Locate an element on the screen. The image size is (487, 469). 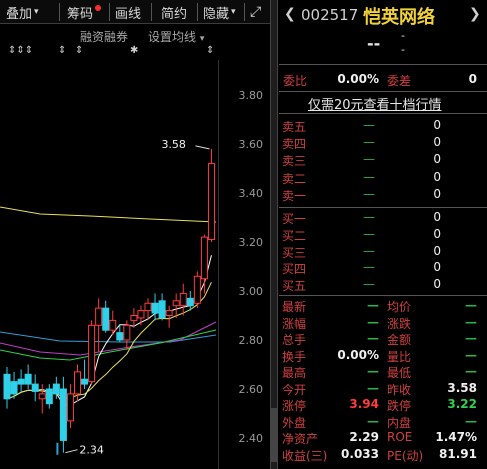
splitter-thumb is located at coordinates (274, 435).